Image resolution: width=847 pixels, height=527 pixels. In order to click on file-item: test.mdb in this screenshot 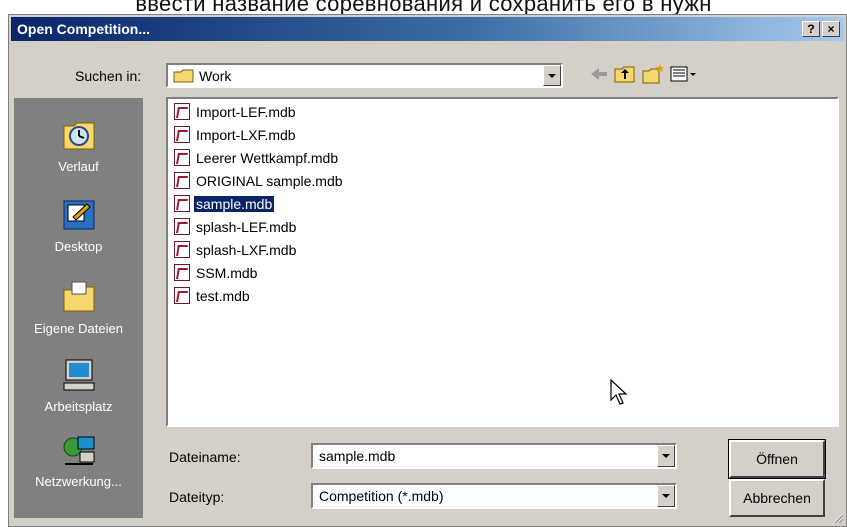, I will do `click(213, 295)`.